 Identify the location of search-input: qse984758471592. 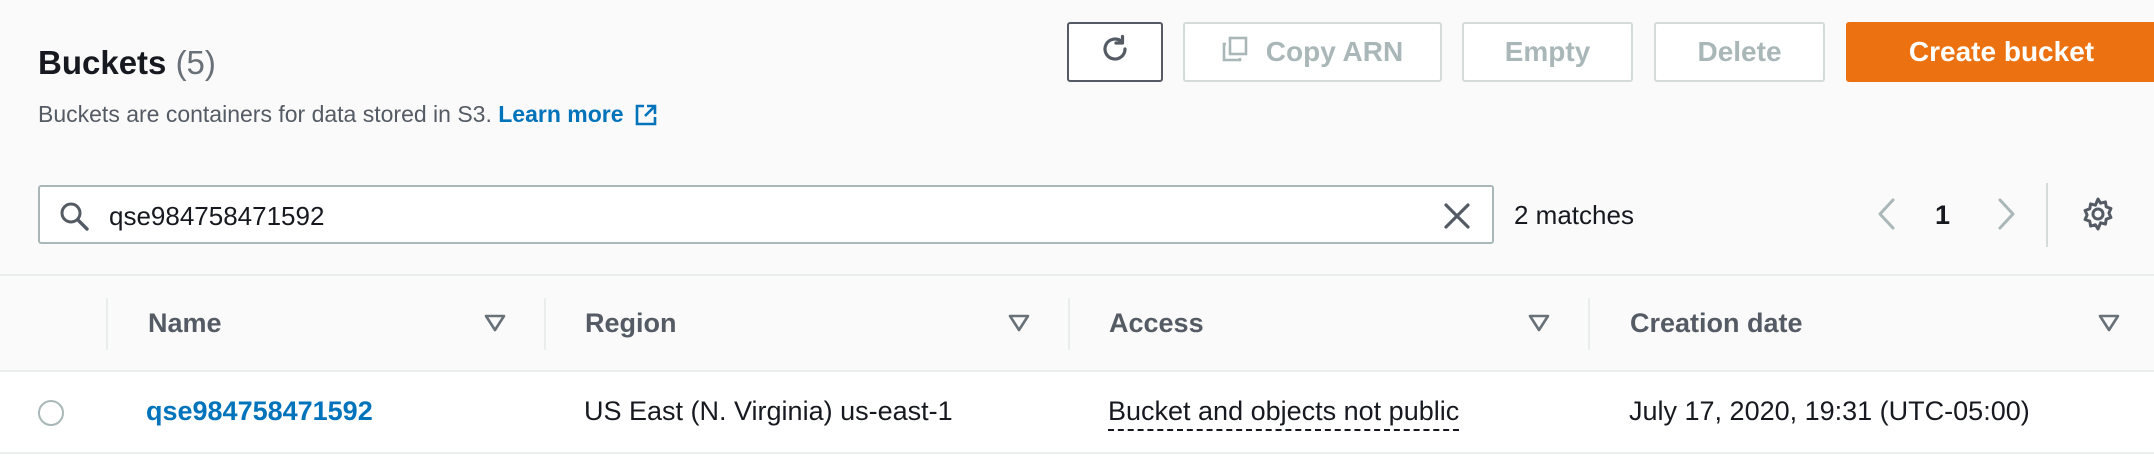
(766, 214).